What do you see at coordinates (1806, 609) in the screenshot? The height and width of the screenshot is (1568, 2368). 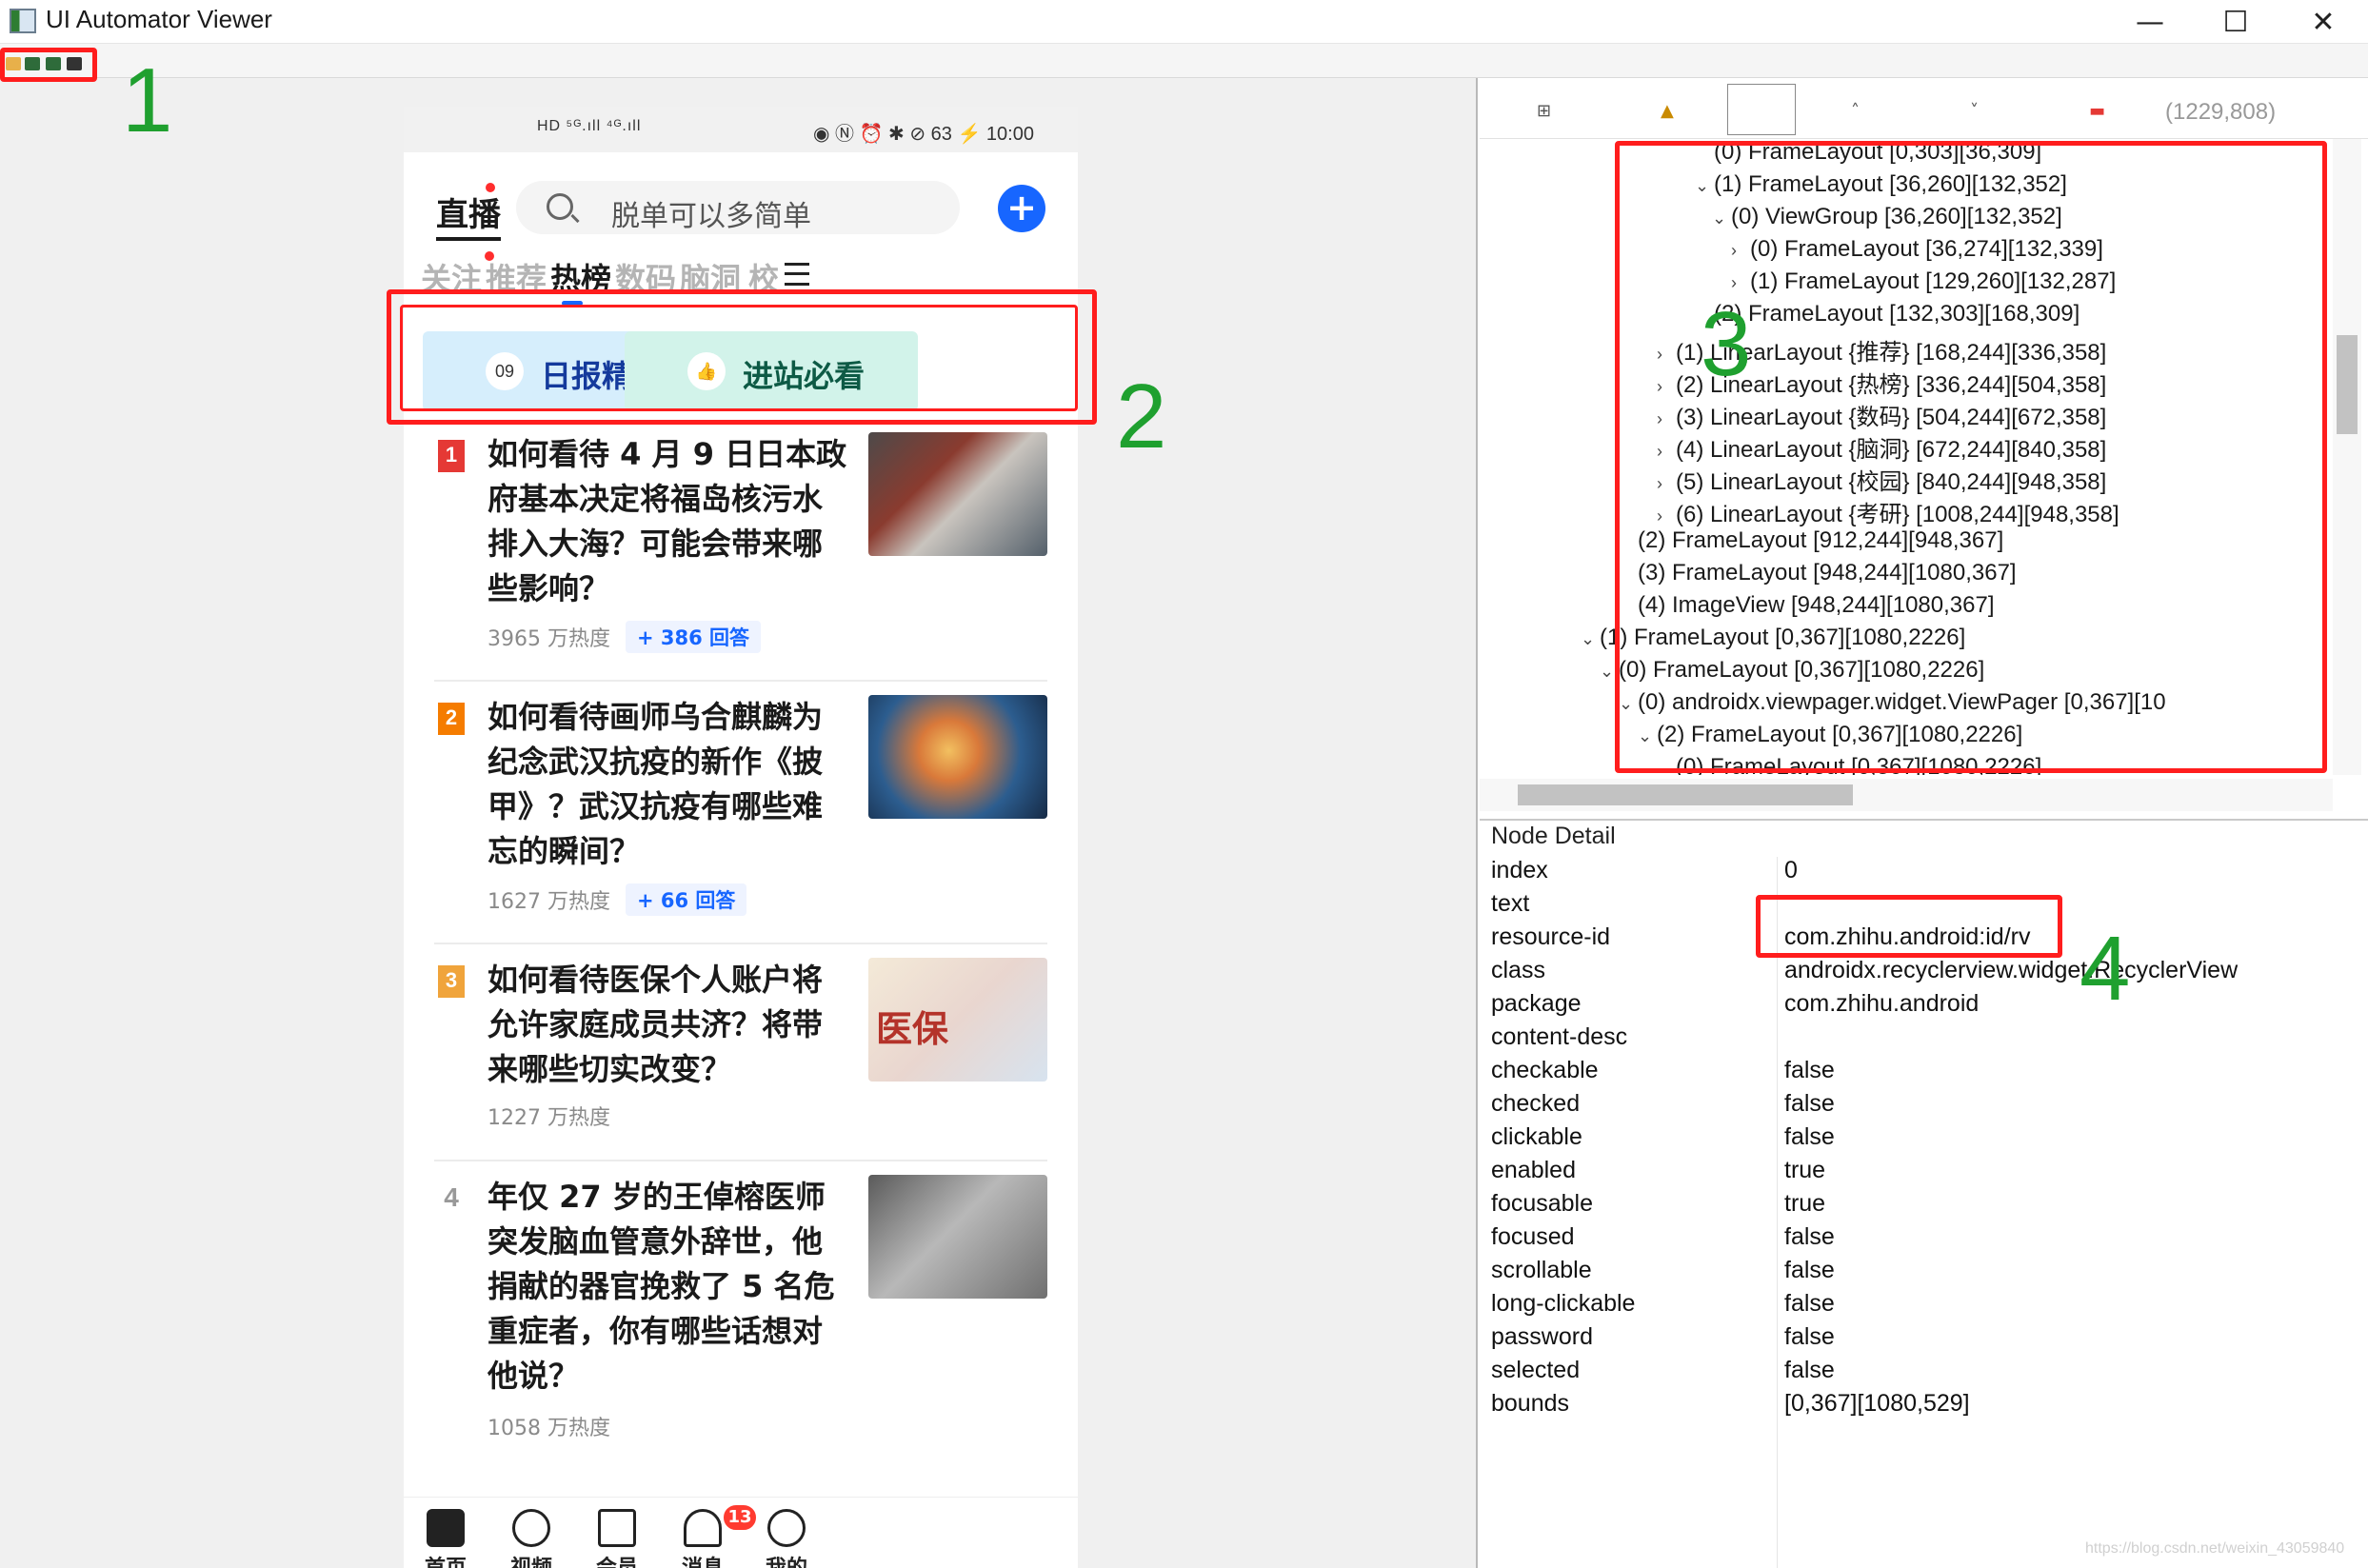 I see `tree-node: (4) ImageView [948,244][1080,367]` at bounding box center [1806, 609].